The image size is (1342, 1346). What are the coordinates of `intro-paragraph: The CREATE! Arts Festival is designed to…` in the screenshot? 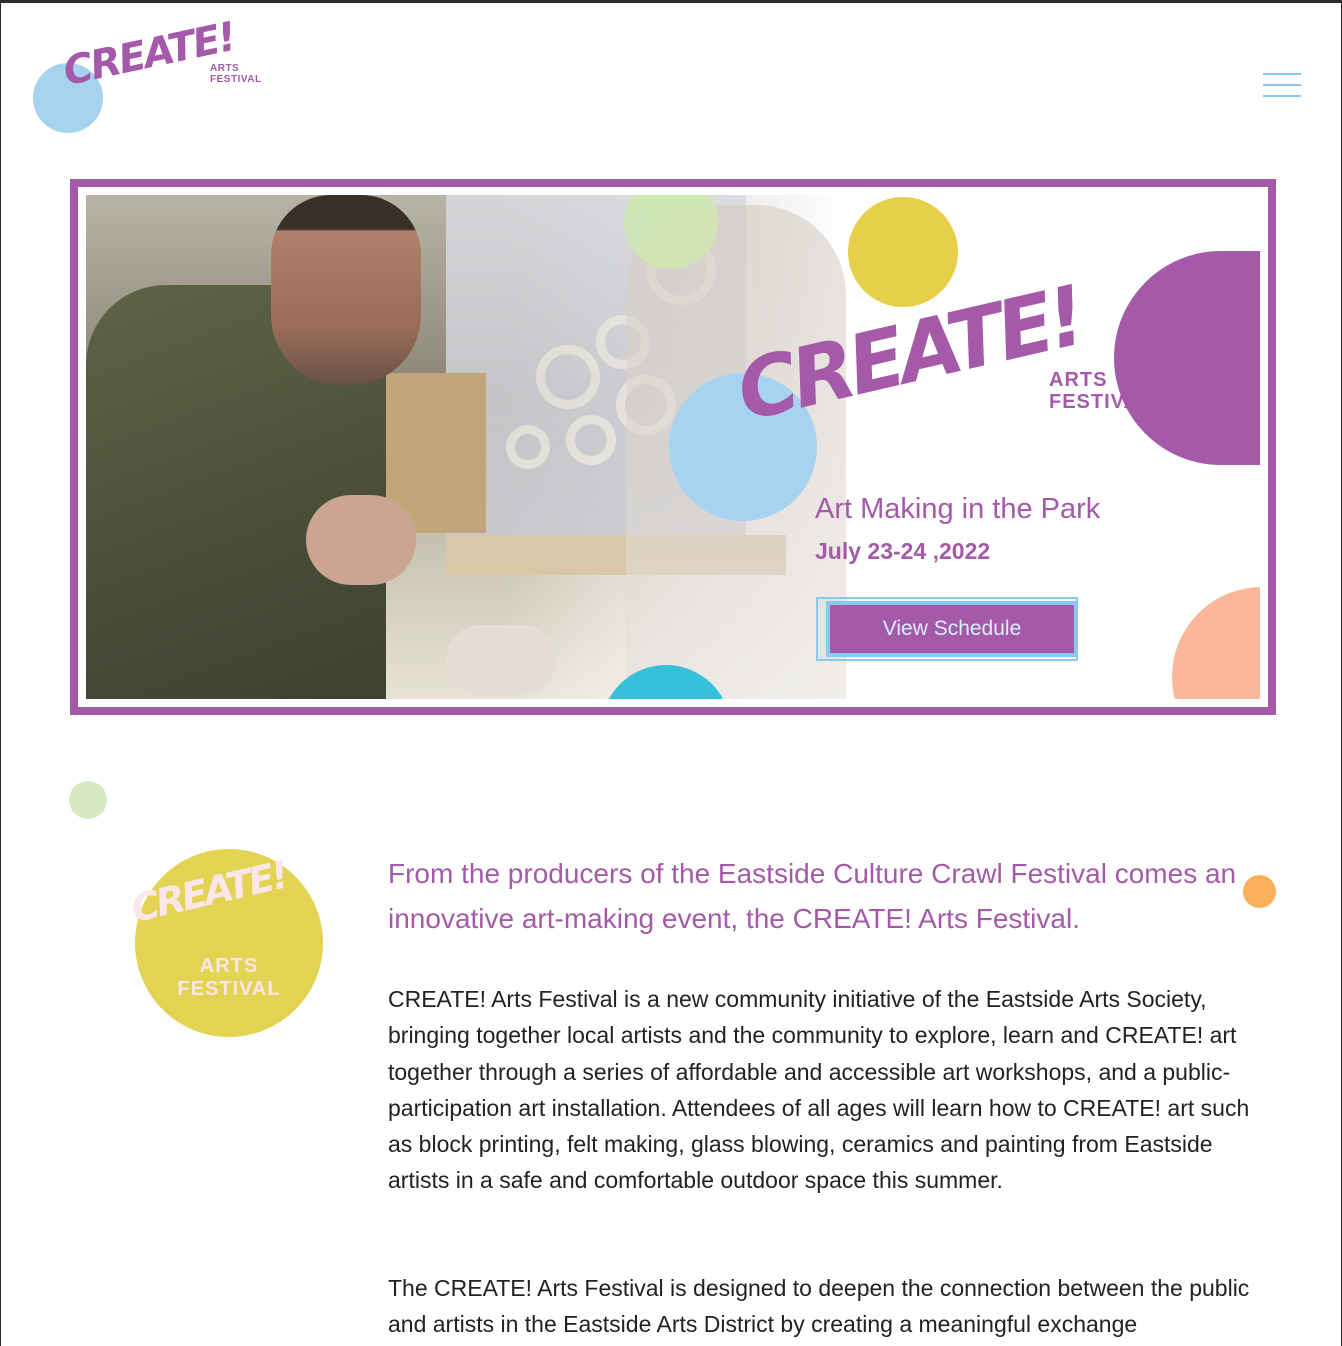 It's located at (819, 1306).